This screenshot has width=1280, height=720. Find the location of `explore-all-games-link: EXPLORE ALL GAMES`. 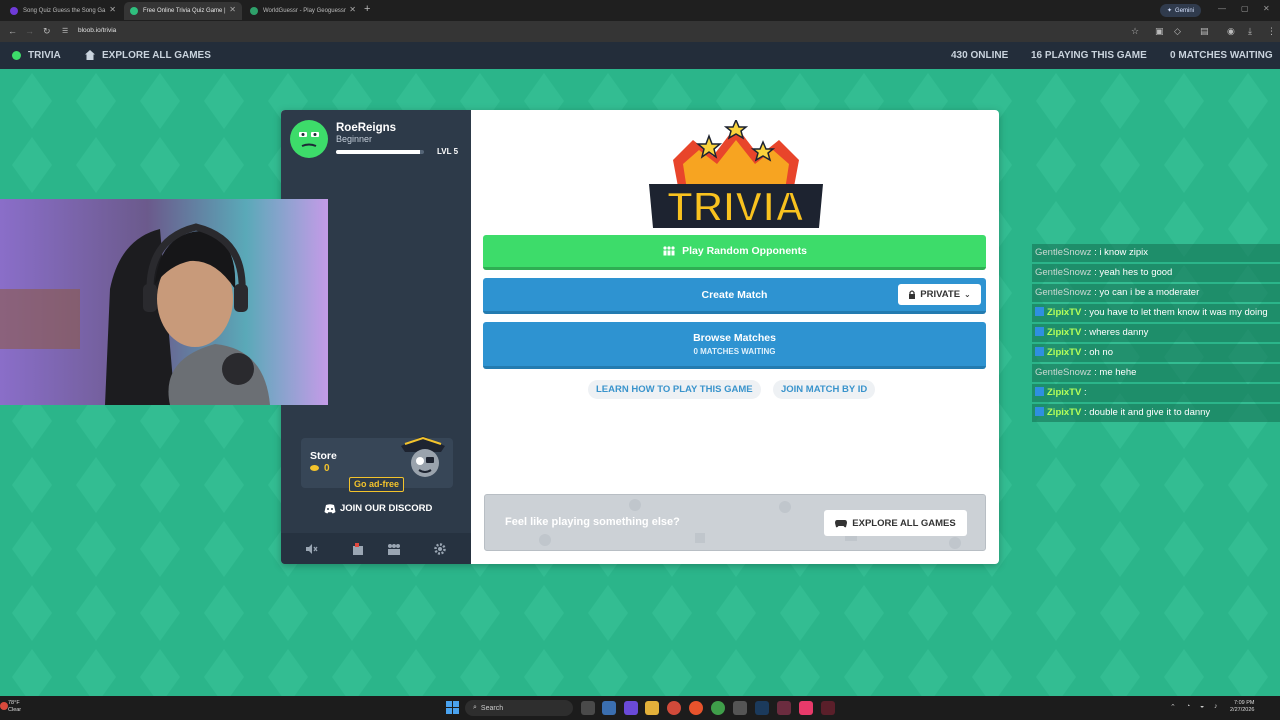

explore-all-games-link: EXPLORE ALL GAMES is located at coordinates (156, 55).